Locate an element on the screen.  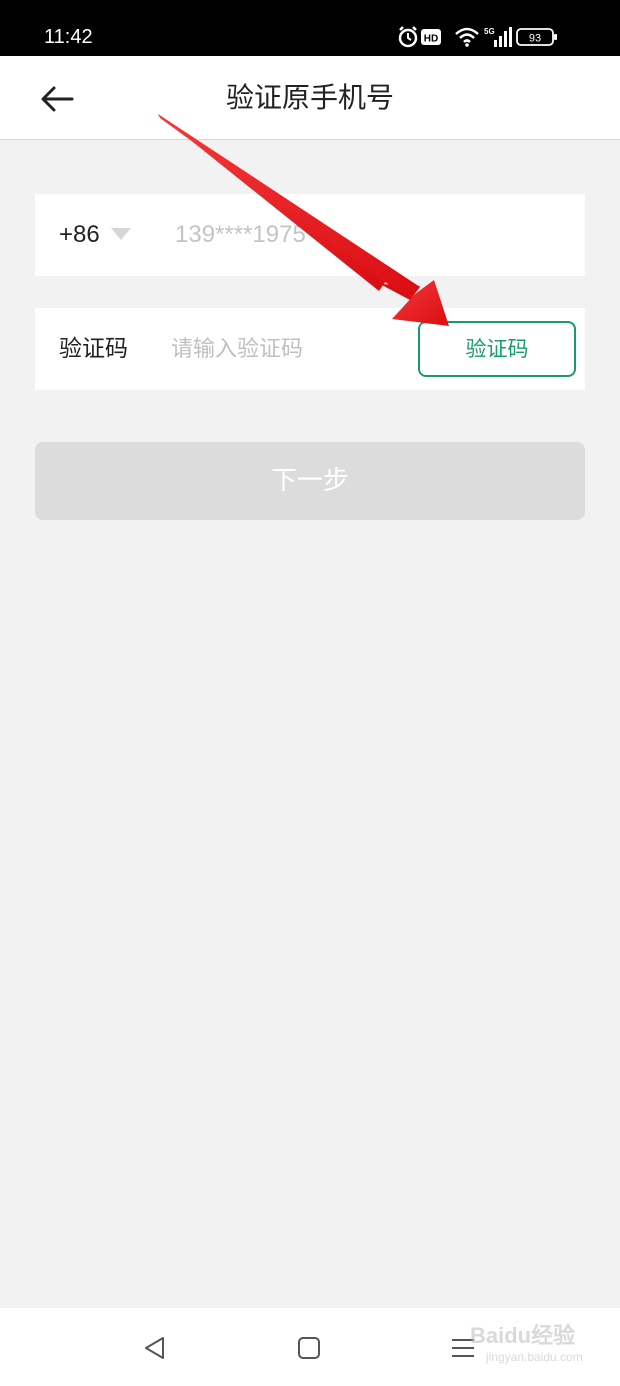
status-bar: 11:42 HD 5G 93 is located at coordinates (310, 28).